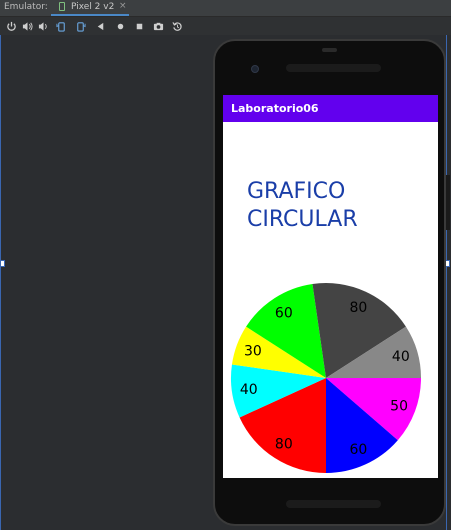 The height and width of the screenshot is (530, 451). What do you see at coordinates (123, 6) in the screenshot?
I see `tab-close-icon: ×` at bounding box center [123, 6].